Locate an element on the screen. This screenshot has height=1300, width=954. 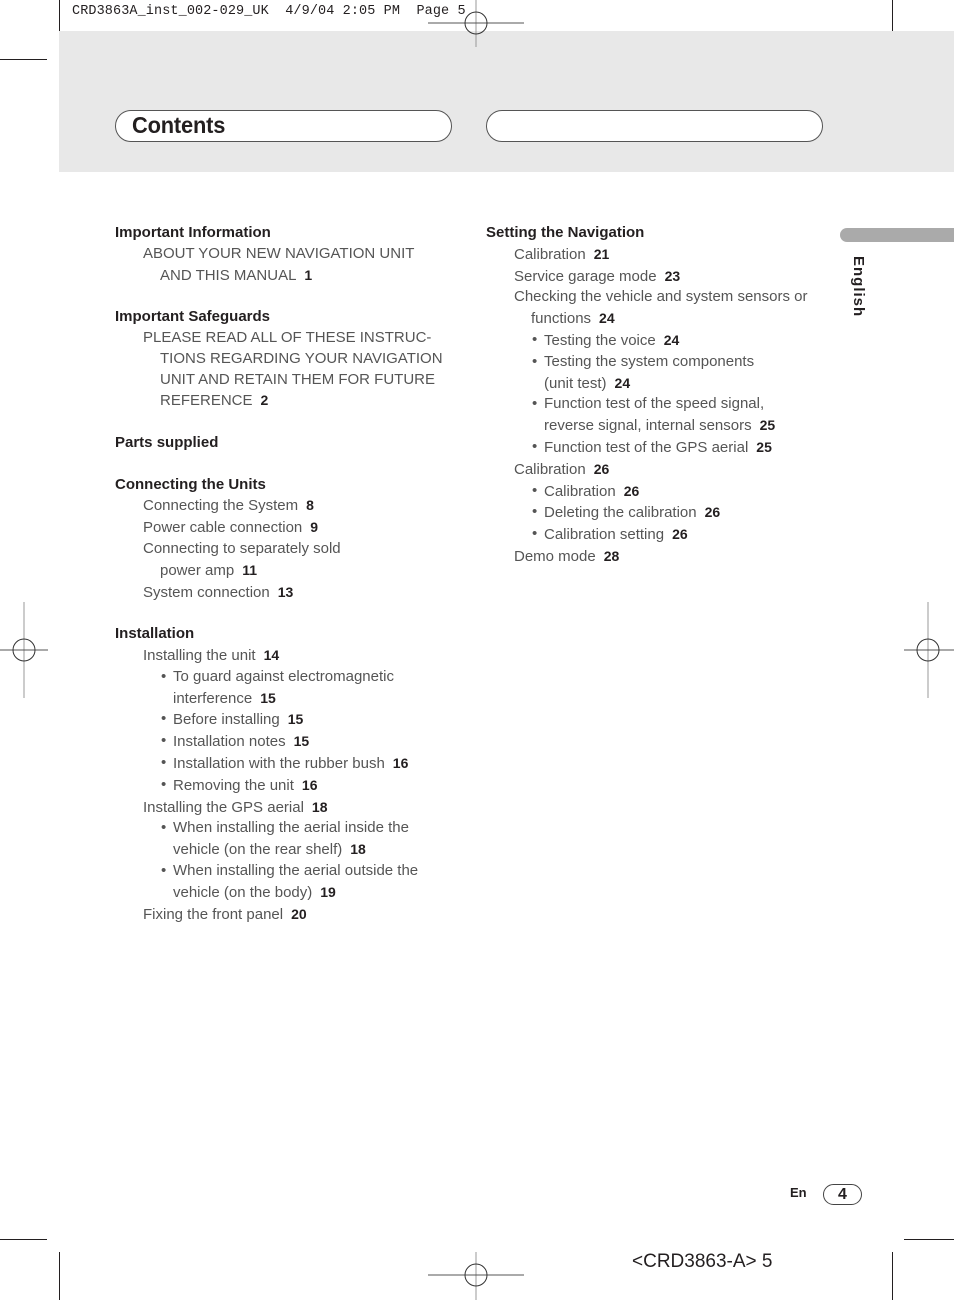
page-number: 4 is located at coordinates (842, 1194).